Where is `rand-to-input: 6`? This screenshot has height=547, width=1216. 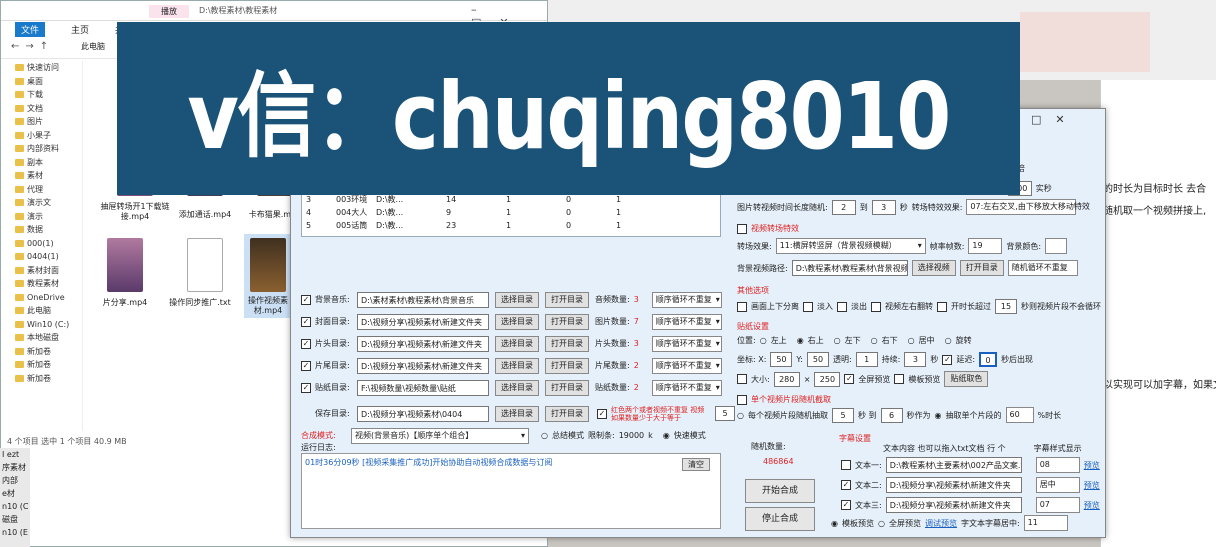
rand-to-input: 6 is located at coordinates (891, 415).